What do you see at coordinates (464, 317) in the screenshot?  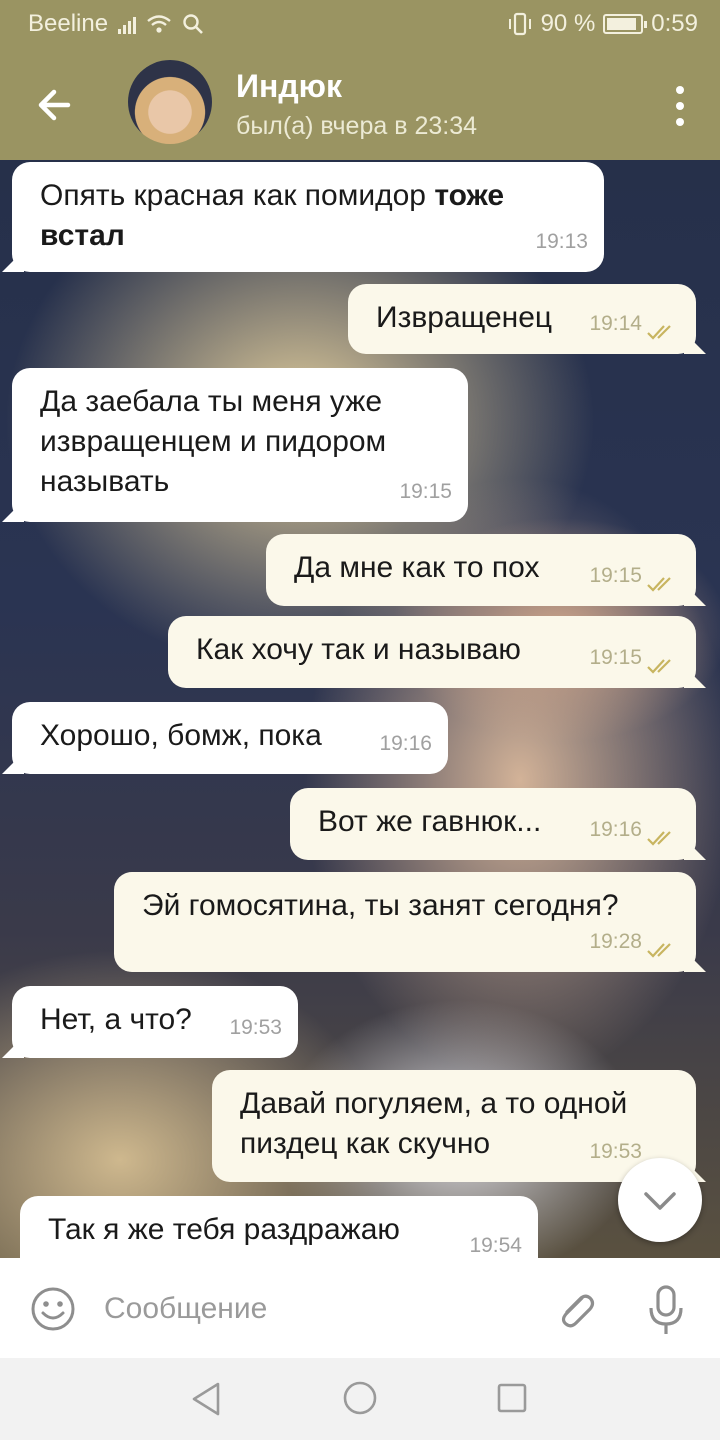 I see `message-text: Извращенец` at bounding box center [464, 317].